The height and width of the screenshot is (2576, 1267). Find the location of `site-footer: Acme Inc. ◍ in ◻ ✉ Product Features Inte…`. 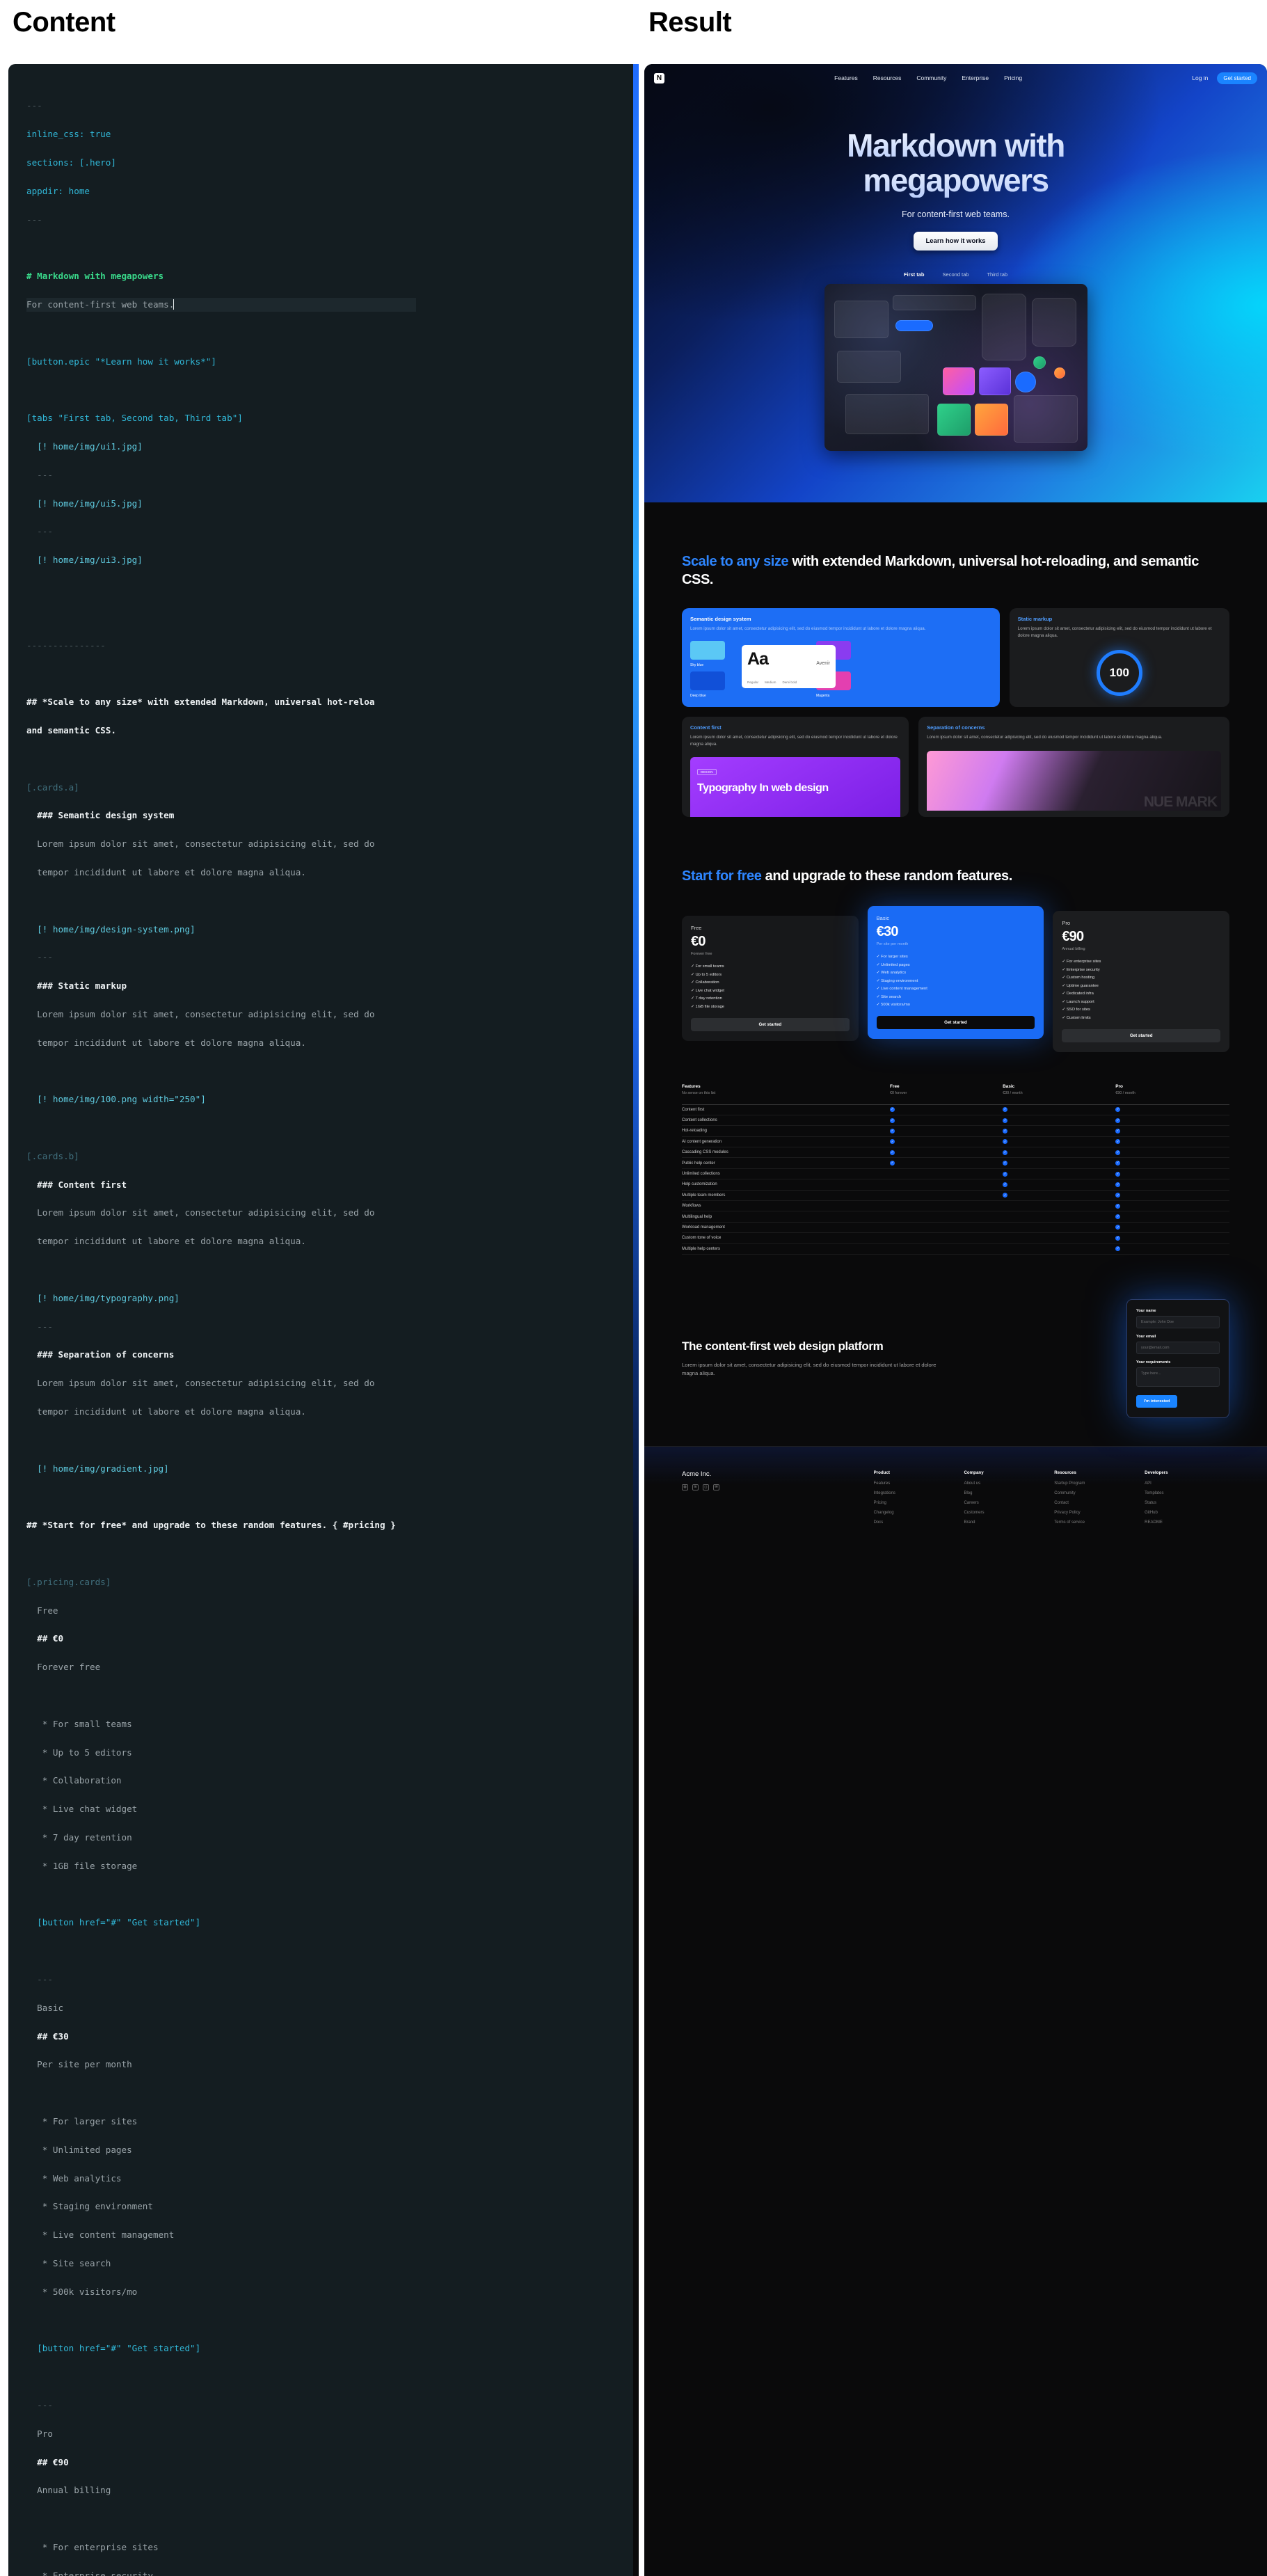

site-footer: Acme Inc. ◍ in ◻ ✉ Product Features Inte… is located at coordinates (955, 1487).